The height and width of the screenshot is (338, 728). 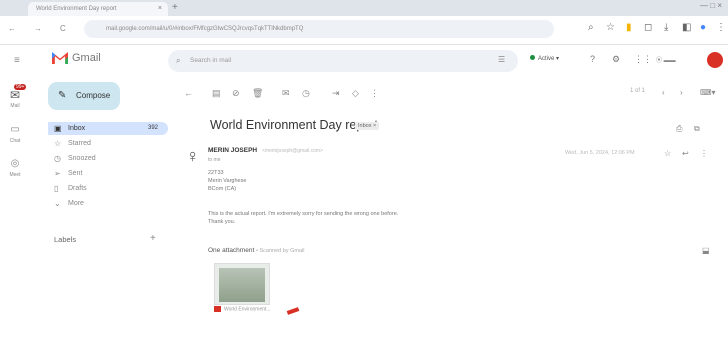 What do you see at coordinates (222, 222) in the screenshot?
I see `body-line: Thank you.` at bounding box center [222, 222].